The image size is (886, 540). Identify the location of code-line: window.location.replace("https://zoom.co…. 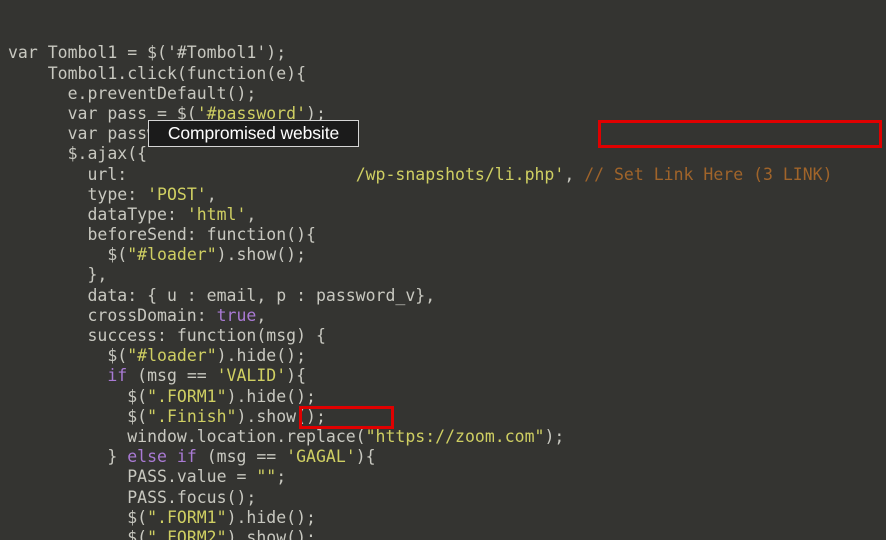
(443, 437).